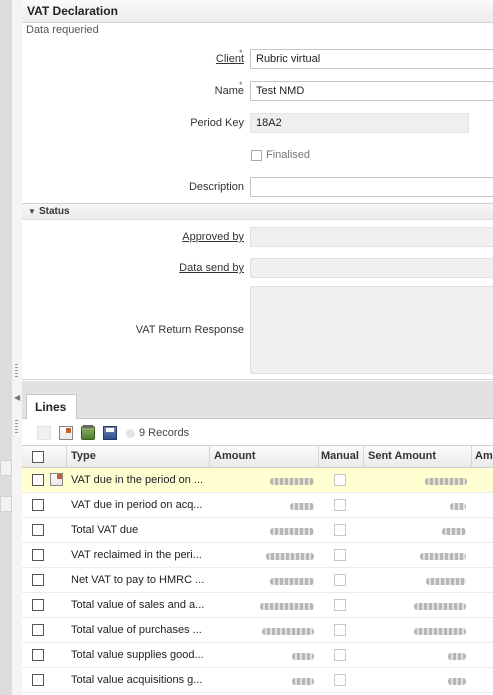  I want to click on lines-toolbar: 9 Records, so click(257, 433).